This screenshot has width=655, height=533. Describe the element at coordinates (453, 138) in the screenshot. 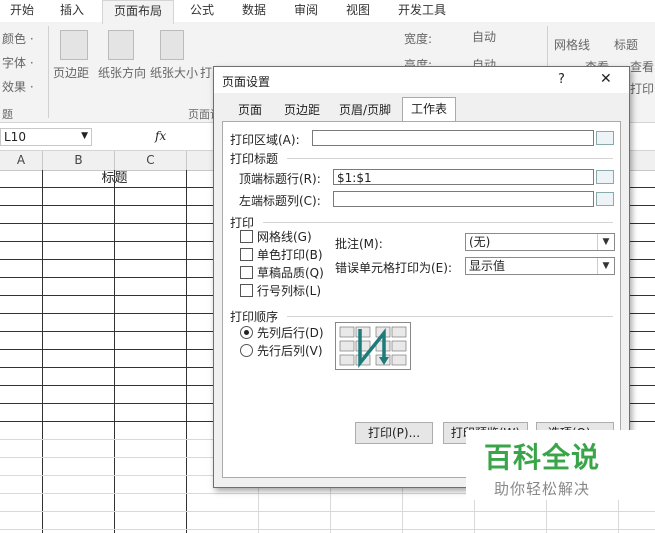

I see `print-area-field` at that location.